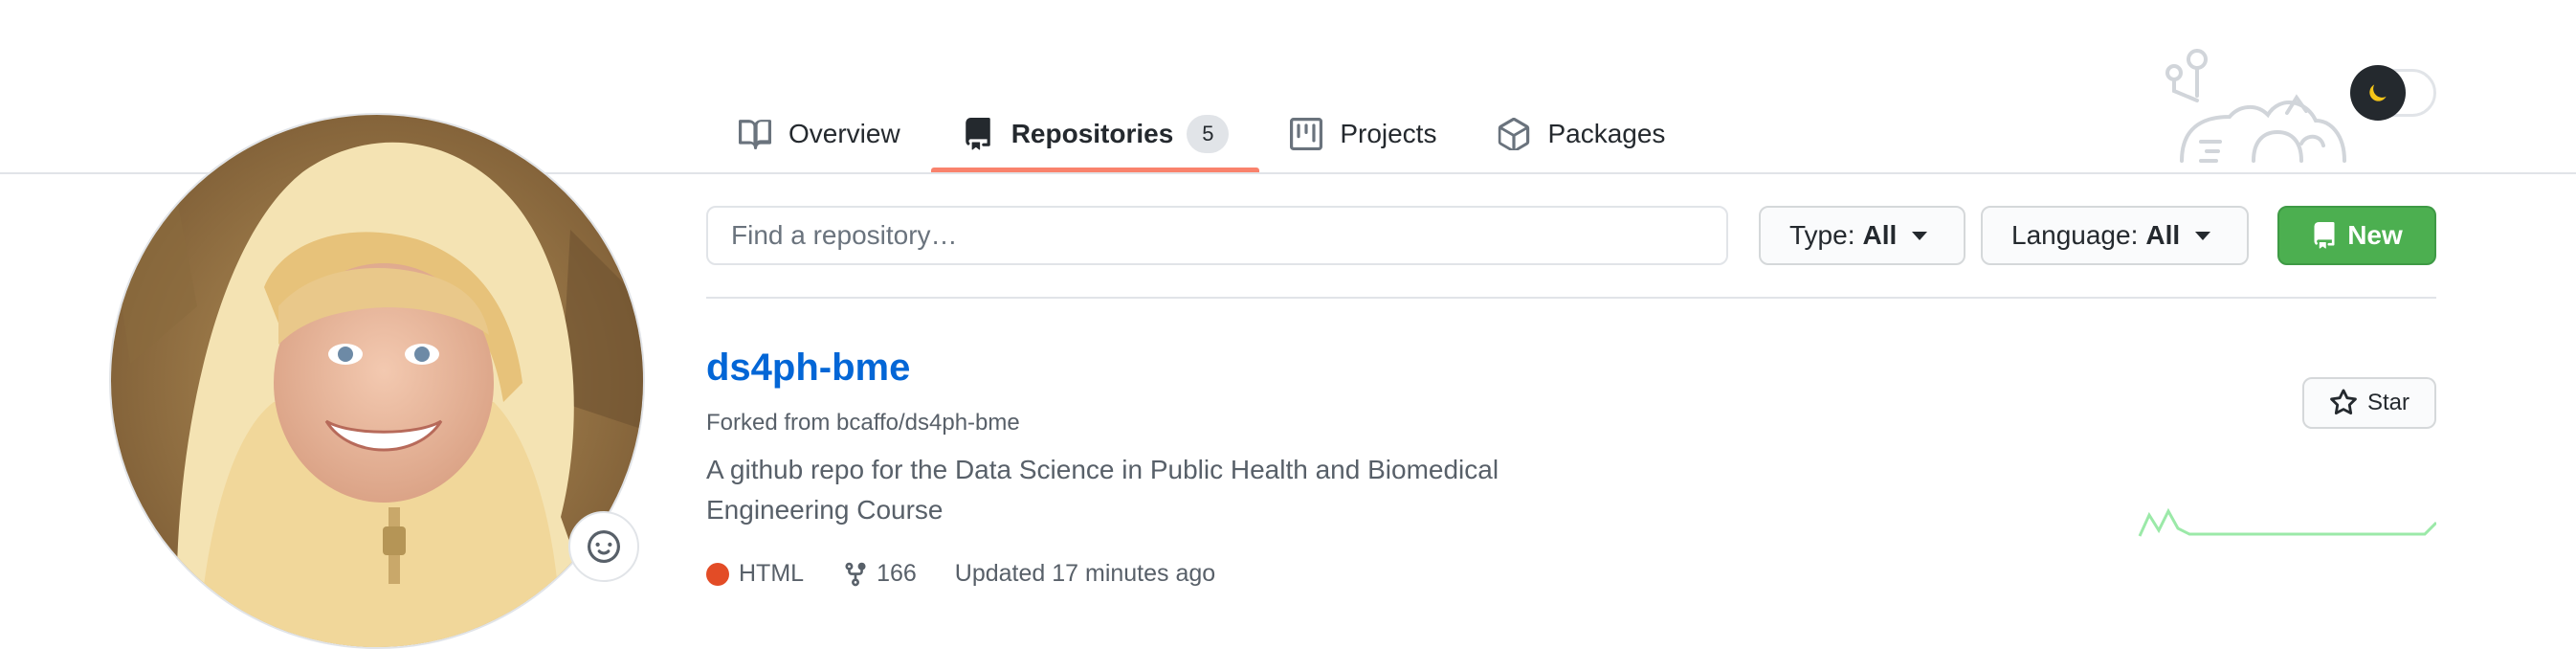  I want to click on new-repo-button: New, so click(2356, 235).